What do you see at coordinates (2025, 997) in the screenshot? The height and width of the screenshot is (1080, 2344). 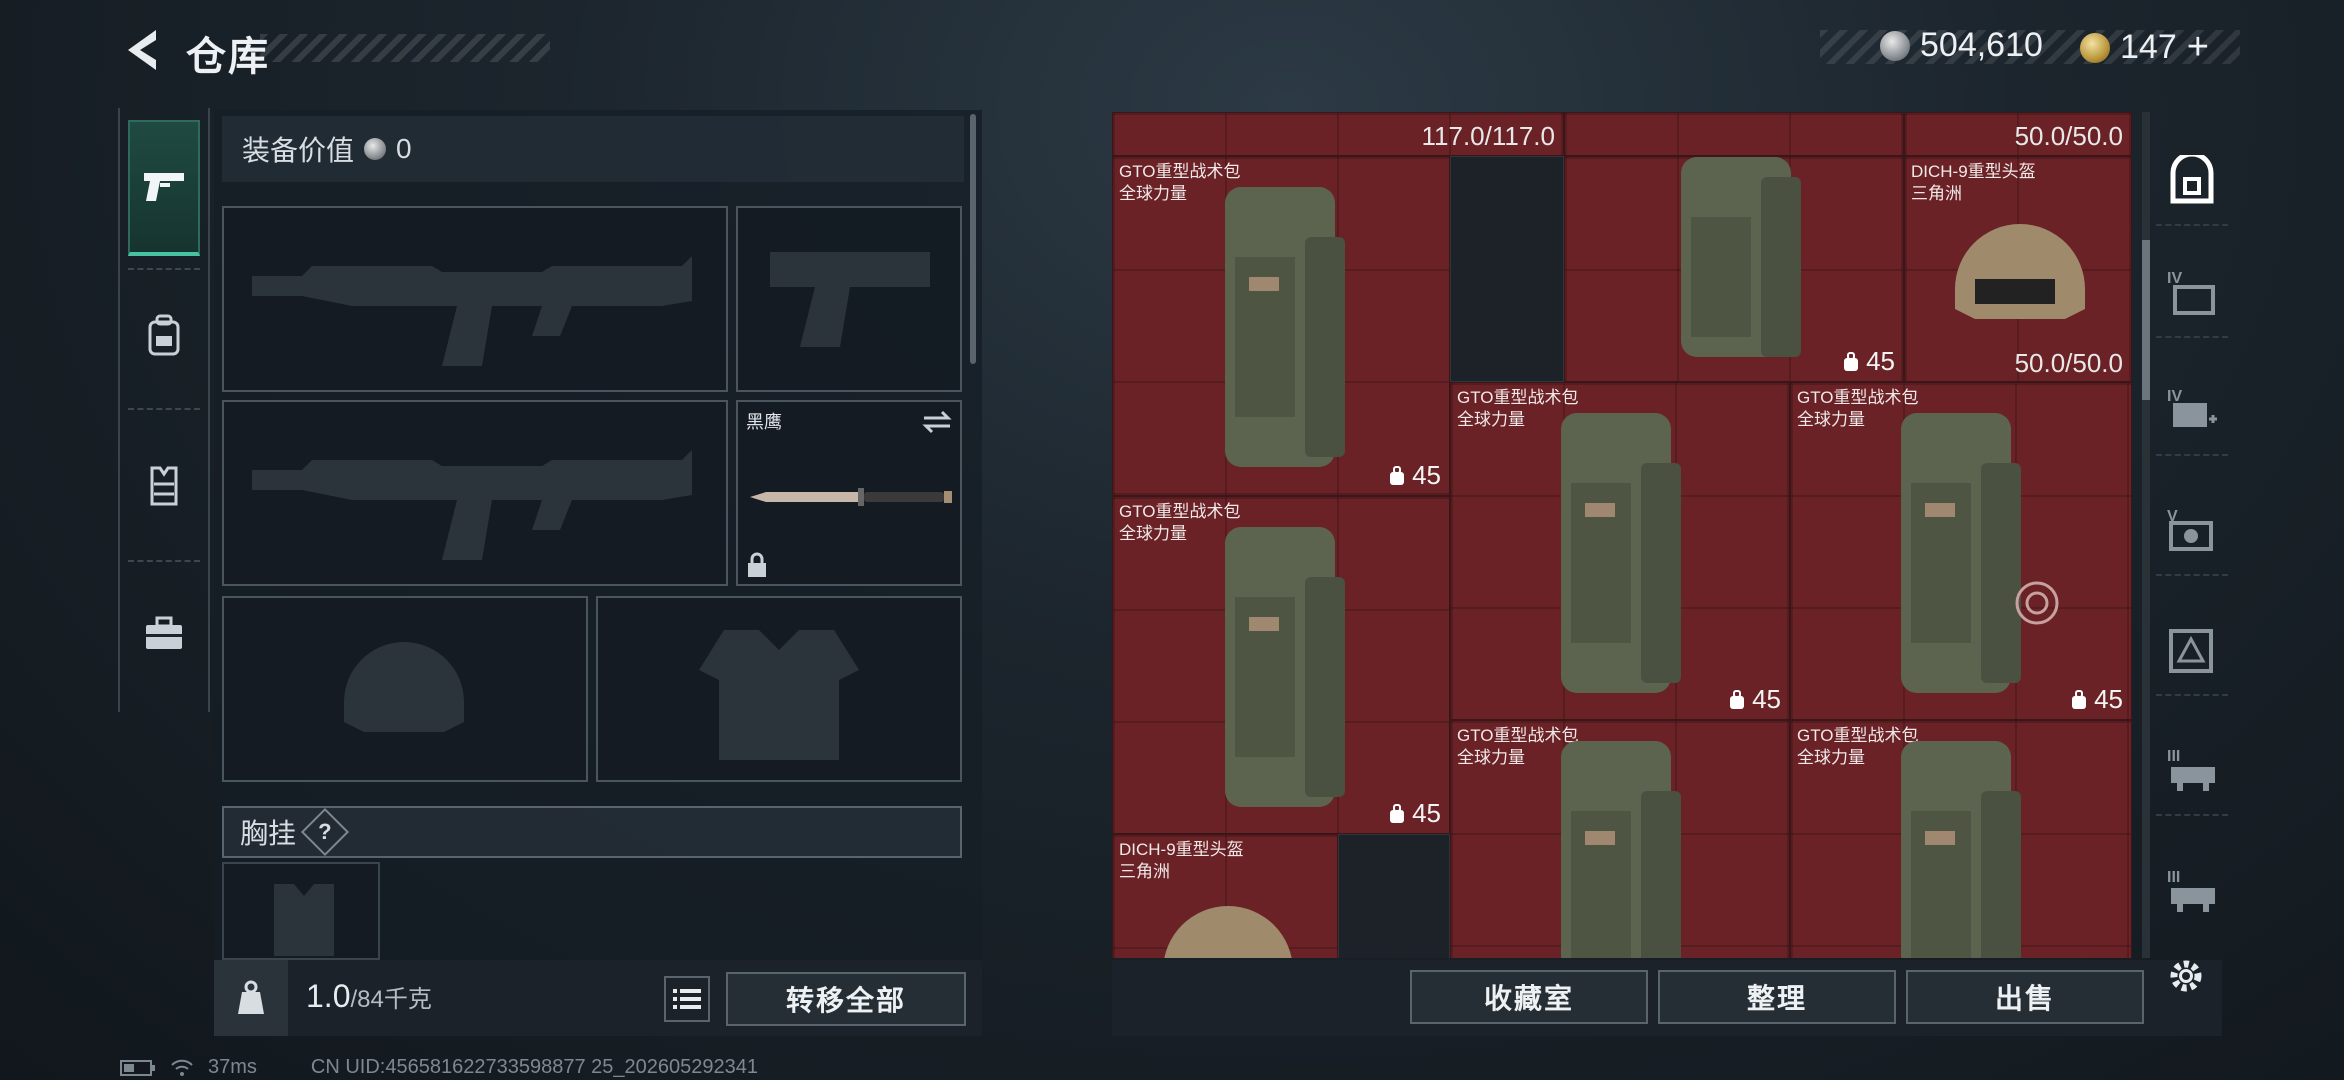 I see `sell-button: 出售` at bounding box center [2025, 997].